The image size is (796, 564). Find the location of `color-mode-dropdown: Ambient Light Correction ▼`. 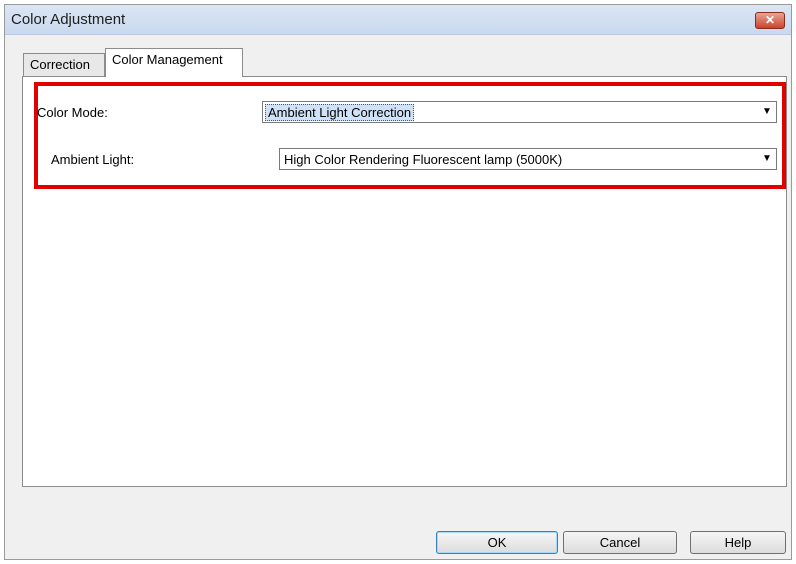

color-mode-dropdown: Ambient Light Correction ▼ is located at coordinates (519, 112).